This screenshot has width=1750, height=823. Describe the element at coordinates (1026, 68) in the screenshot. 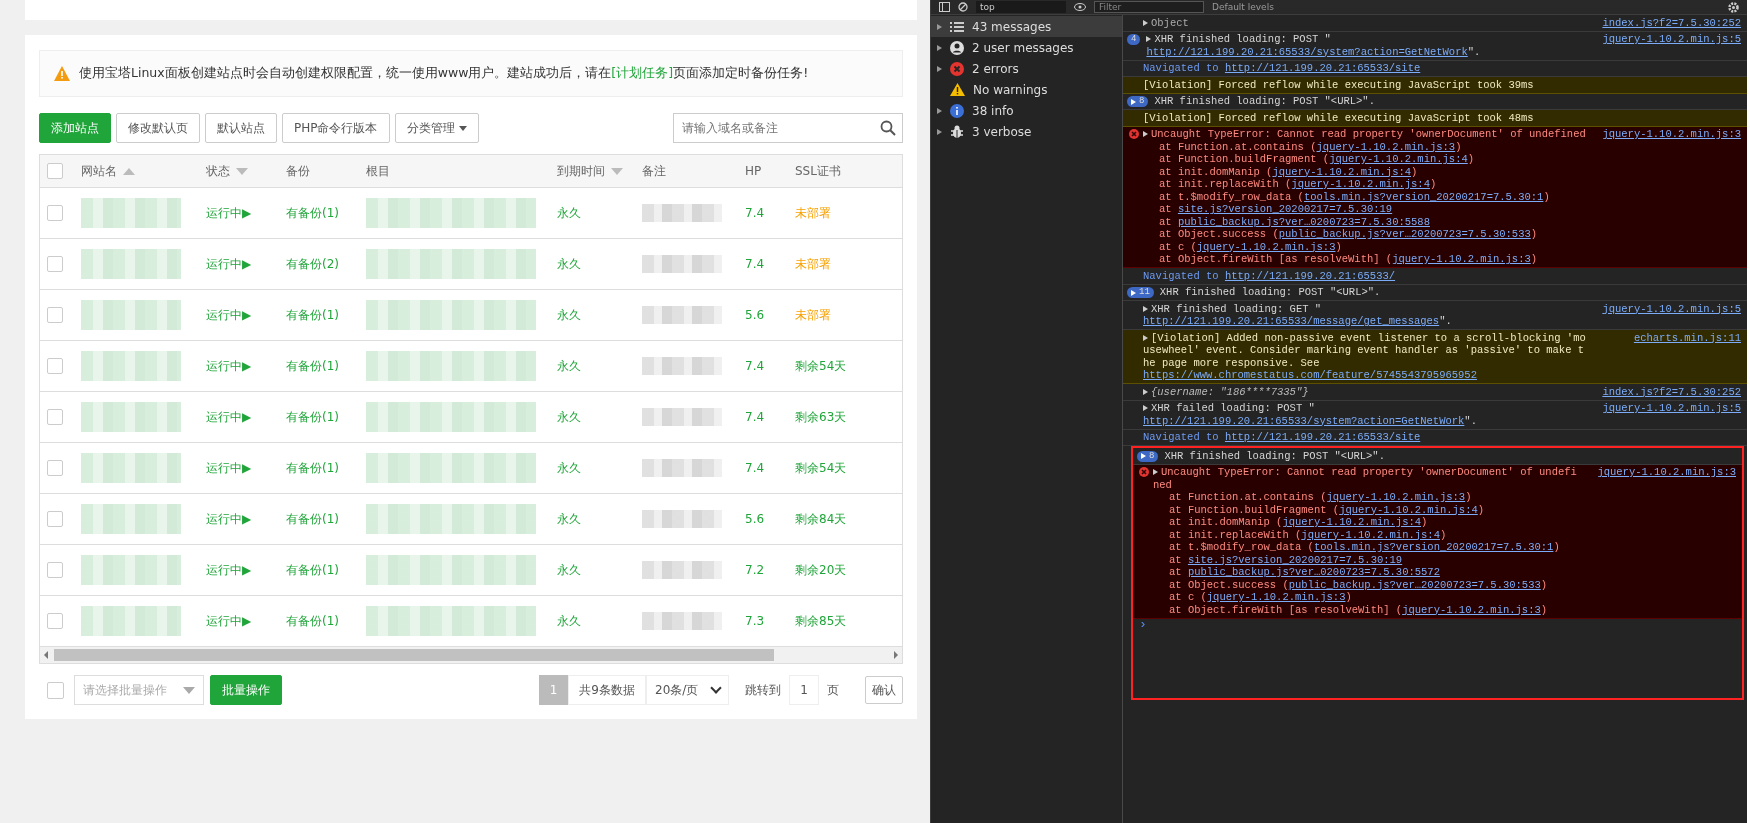

I see `sidebar-item: 2 errors` at that location.